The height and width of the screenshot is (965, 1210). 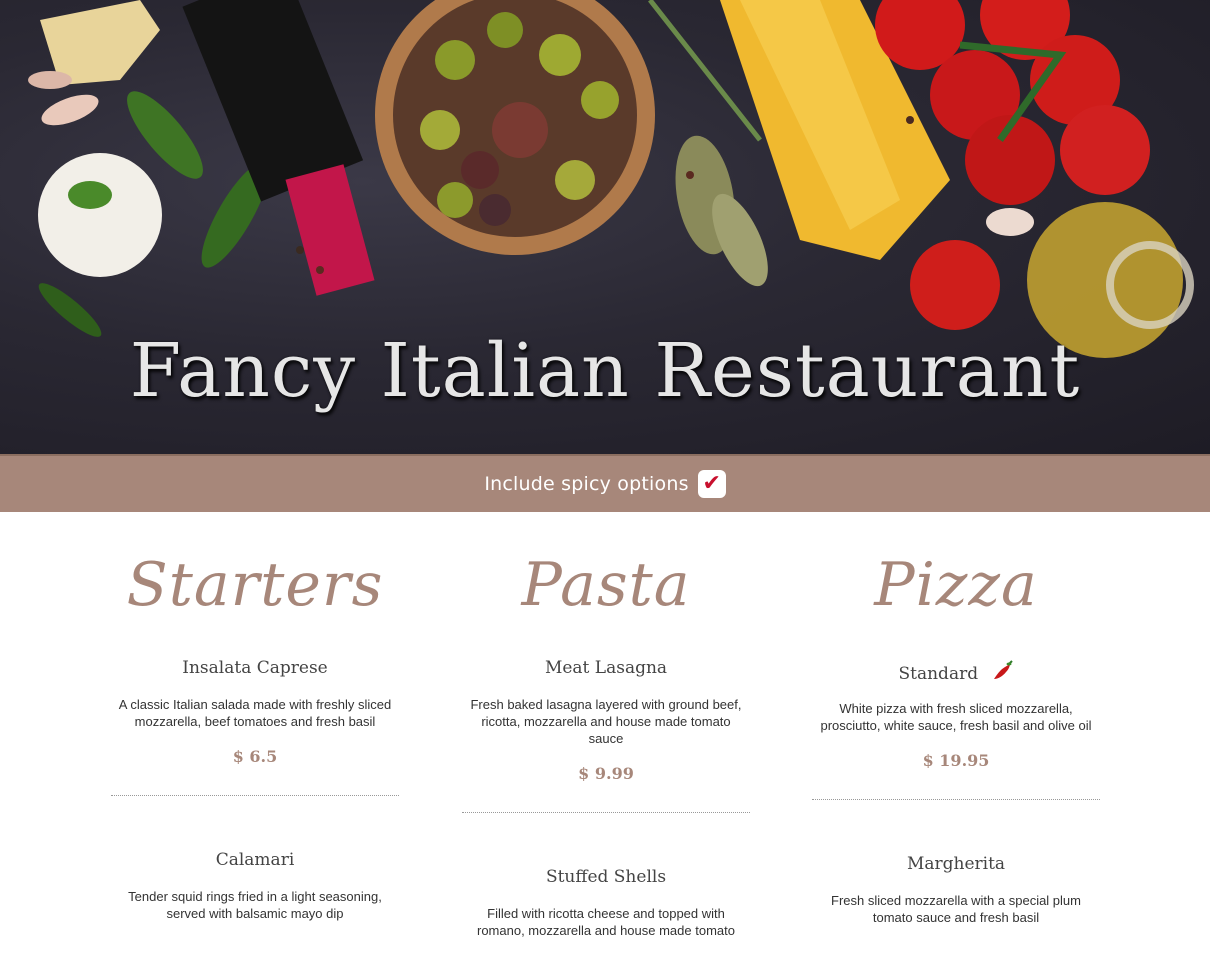 I want to click on restaurant-title: Fancy Italian Restaurant, so click(x=605, y=371).